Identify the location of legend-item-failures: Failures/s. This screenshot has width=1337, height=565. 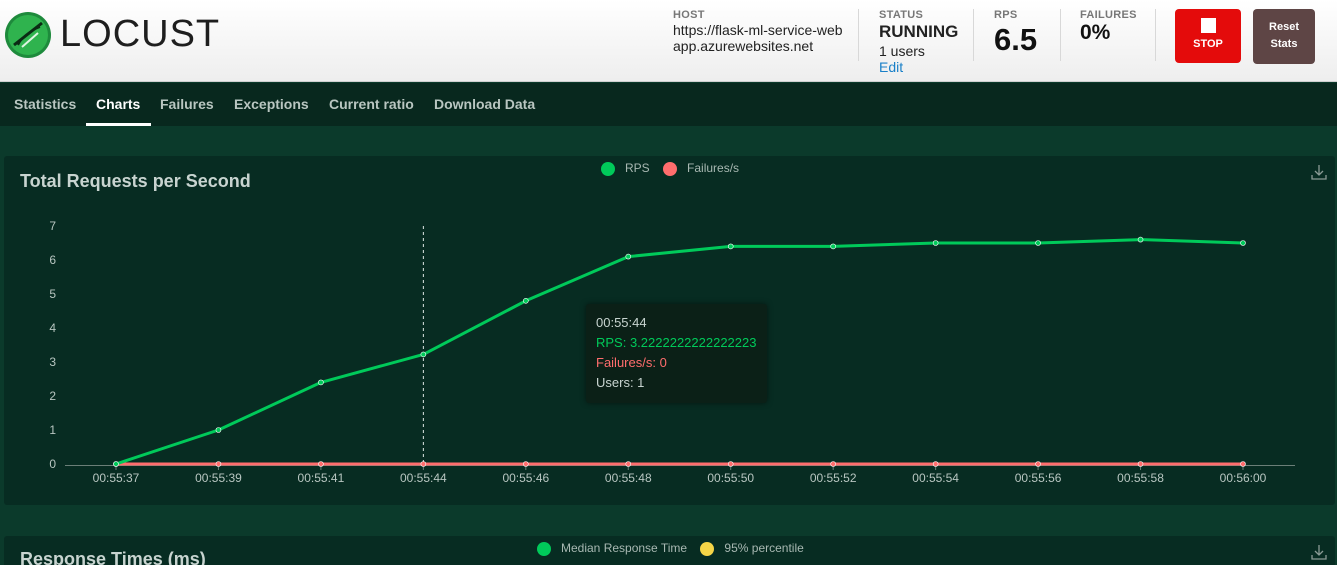
(701, 168).